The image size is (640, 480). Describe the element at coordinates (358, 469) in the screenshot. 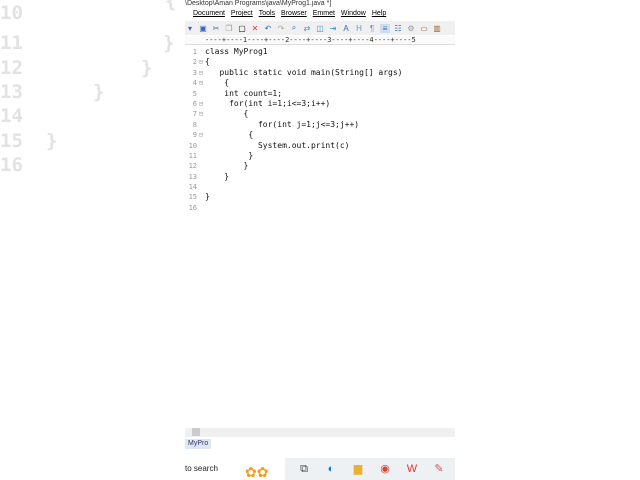

I see `file-explorer-icon: ▆` at that location.